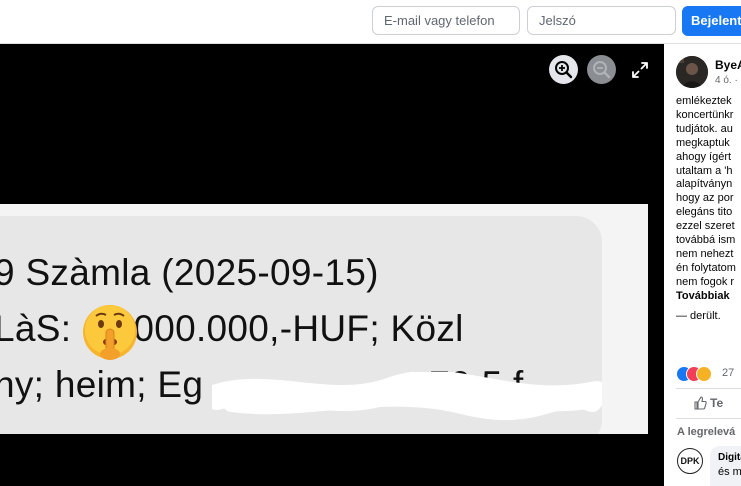 The image size is (741, 486). I want to click on comment-bubble: Digita és m, so click(725, 466).